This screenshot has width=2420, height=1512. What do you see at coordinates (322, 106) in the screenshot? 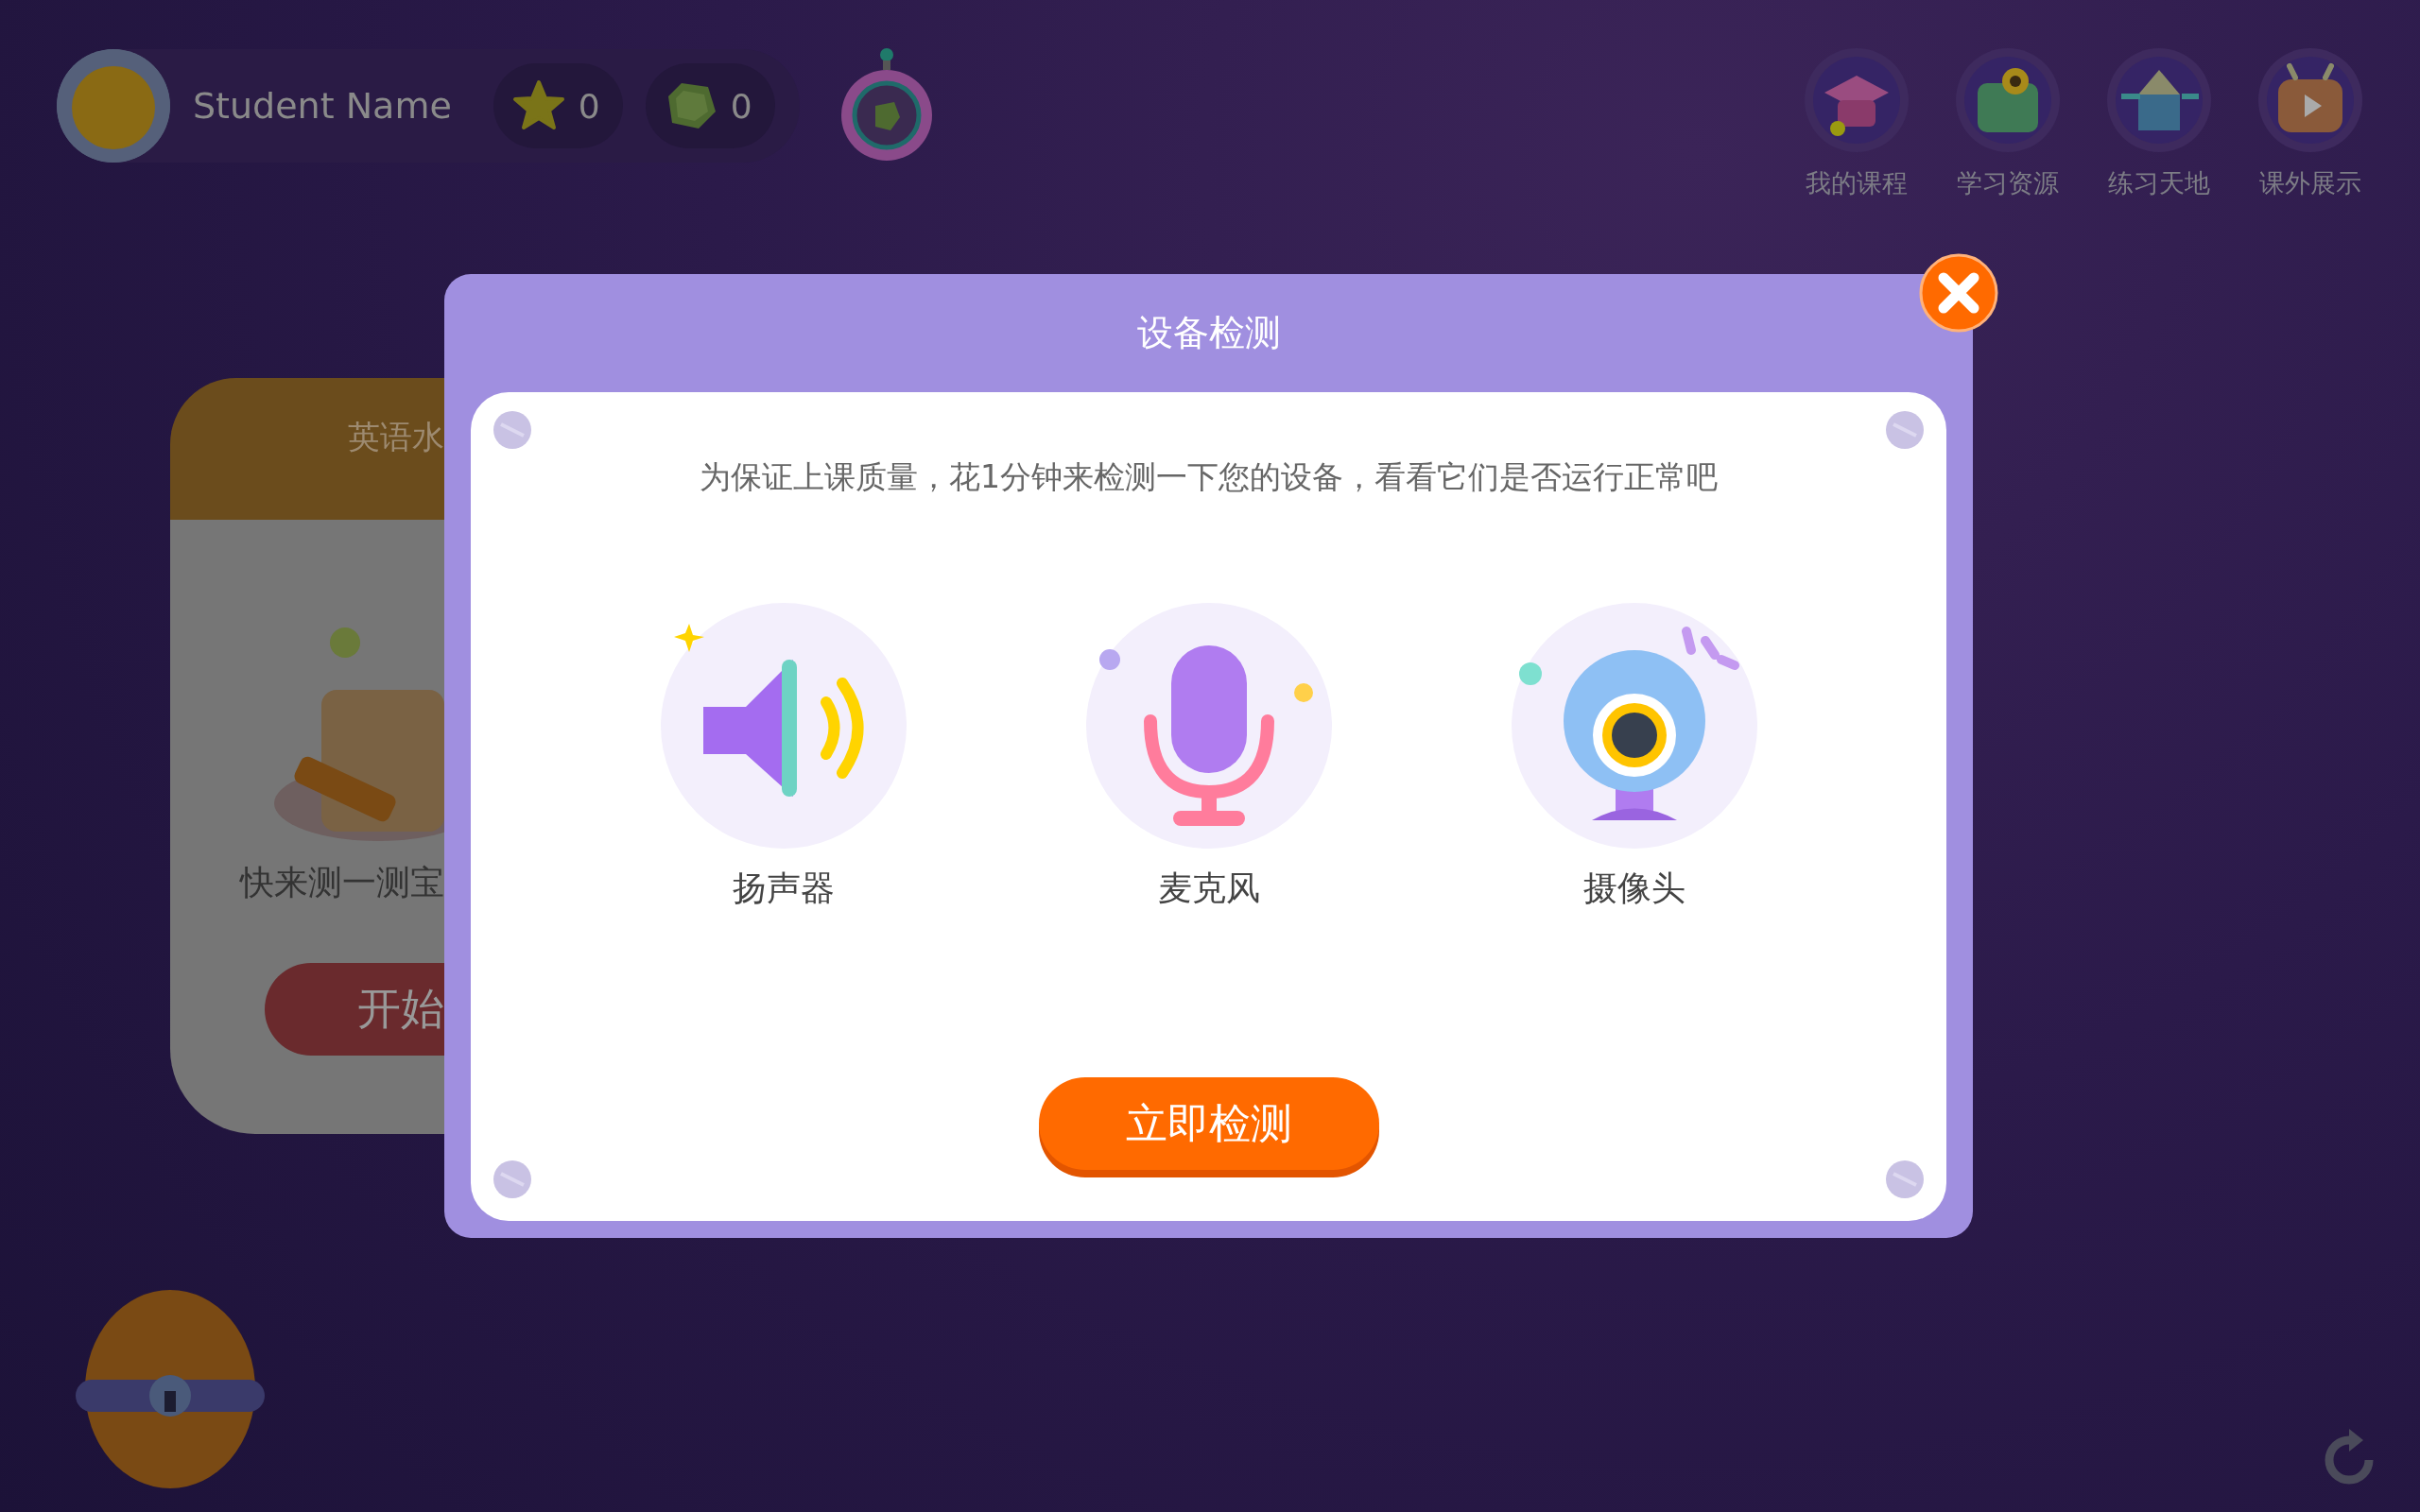
I see `student-name: Student Name` at bounding box center [322, 106].